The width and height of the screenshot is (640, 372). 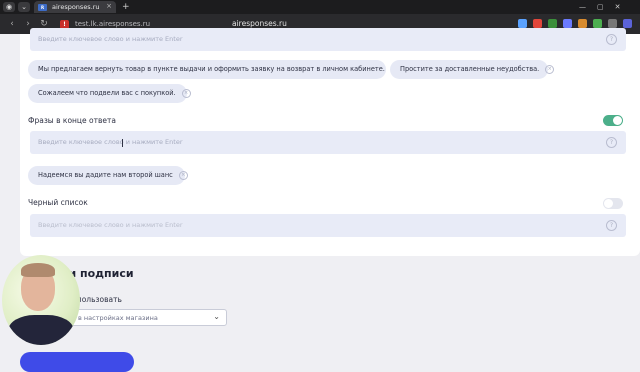 I want to click on back-icon: ‹, so click(x=12, y=24).